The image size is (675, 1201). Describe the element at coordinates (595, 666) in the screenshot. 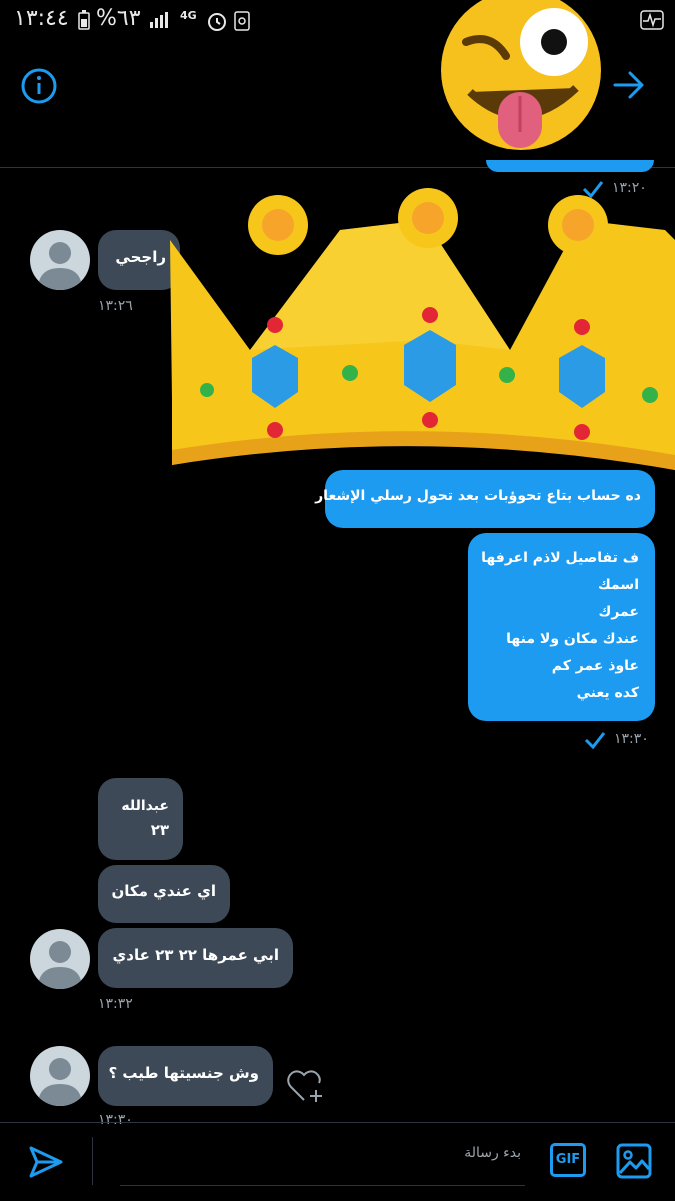

I see `message-line: عاوذ عمر كم` at that location.